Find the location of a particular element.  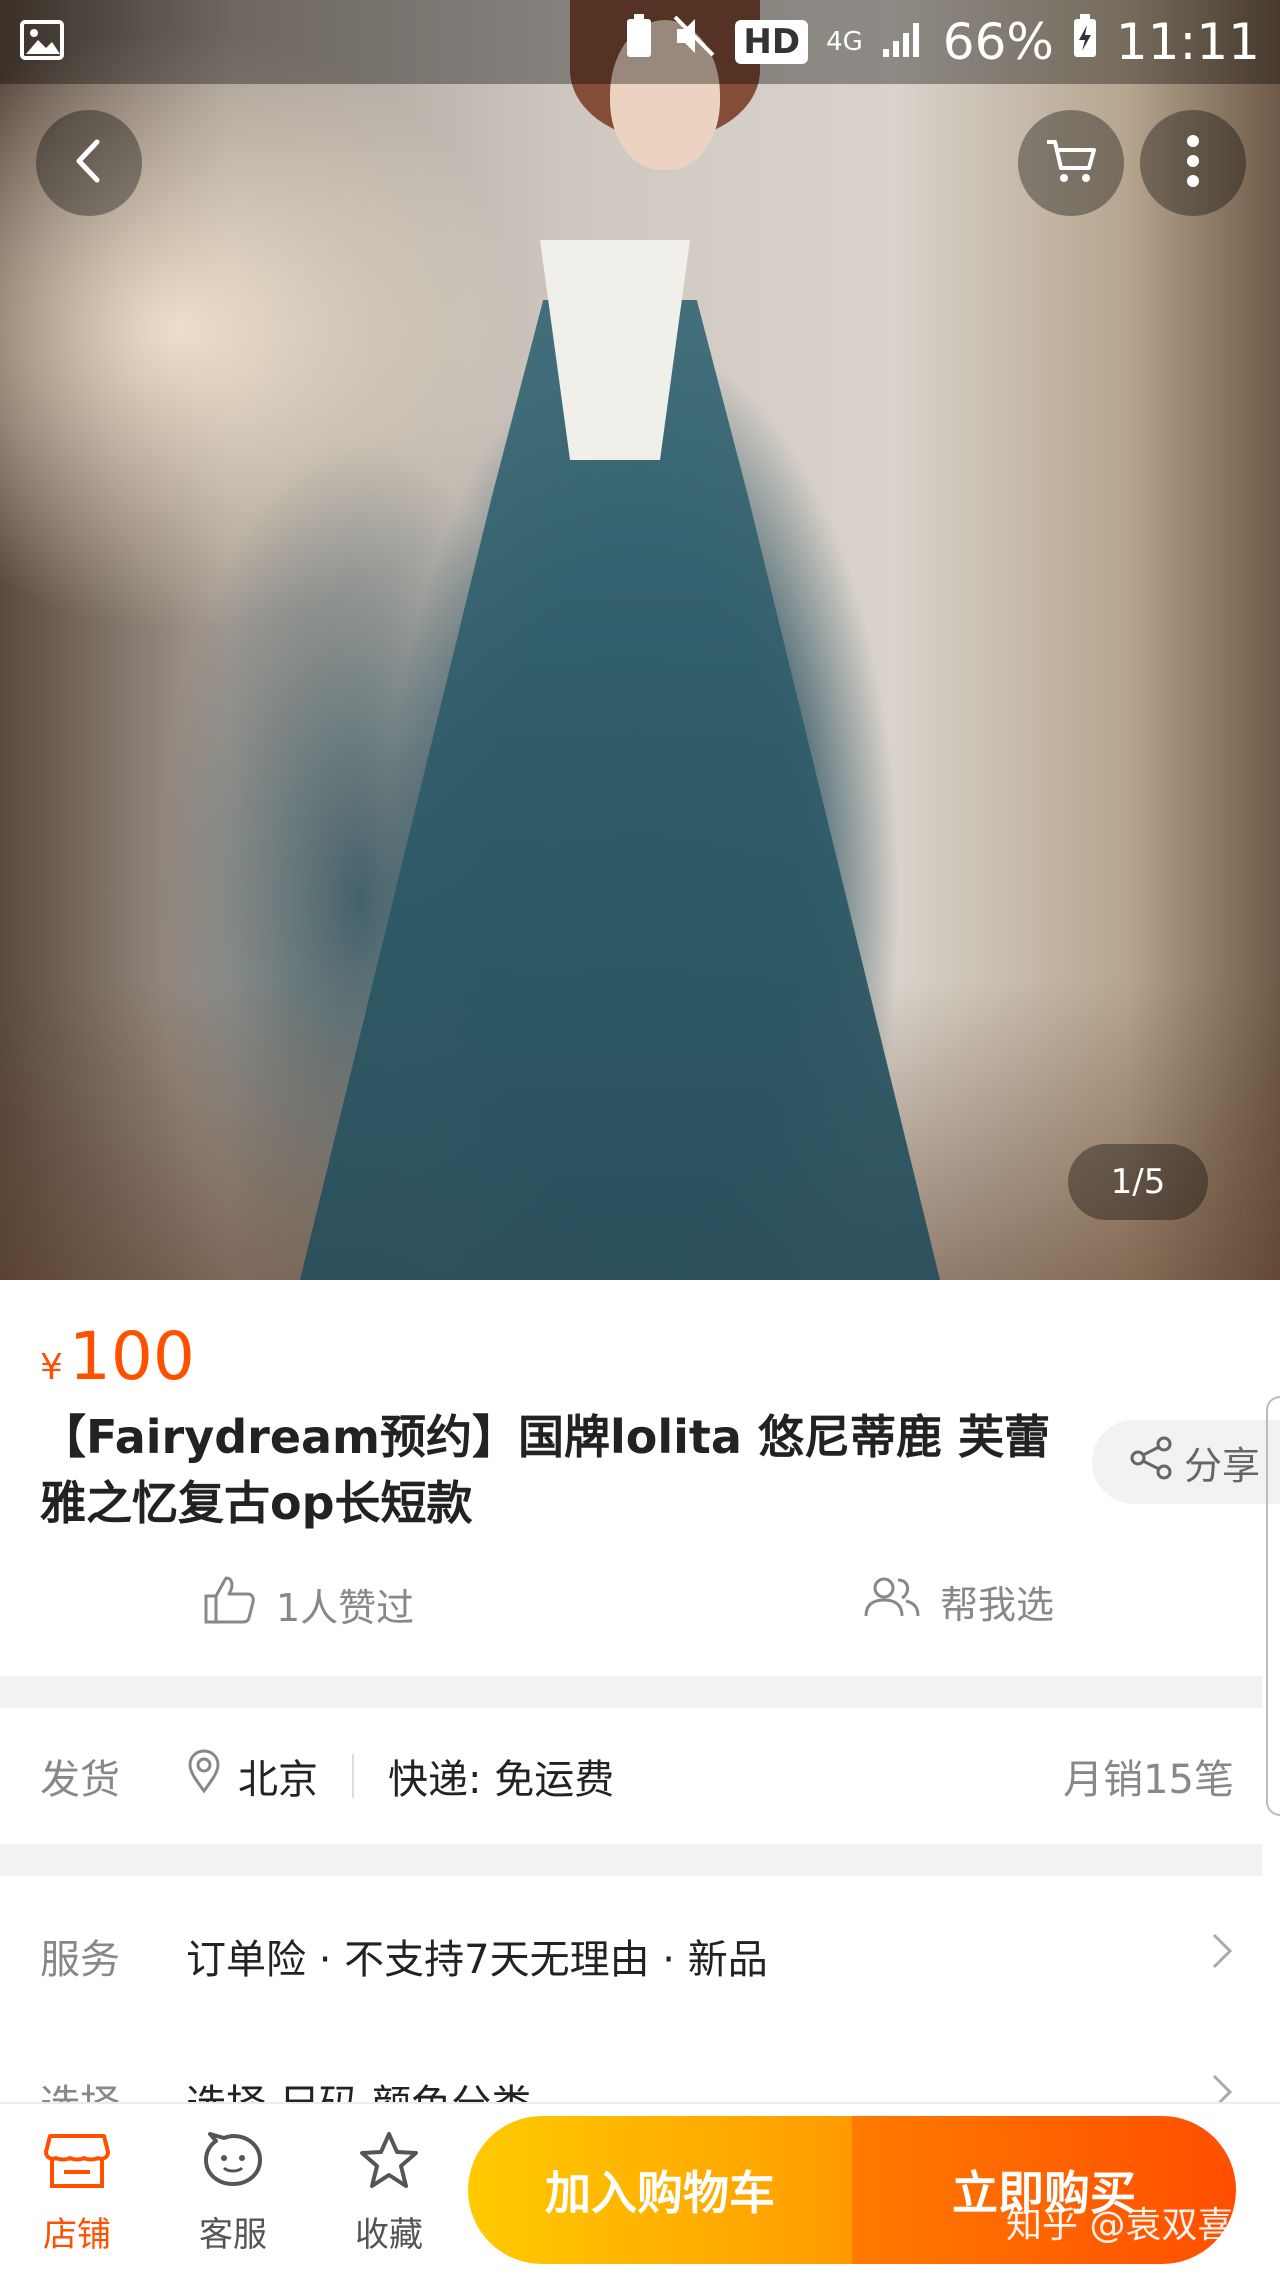

service-value: 订单险 · 不支持7天无理由 · 新品 is located at coordinates (477, 1960).